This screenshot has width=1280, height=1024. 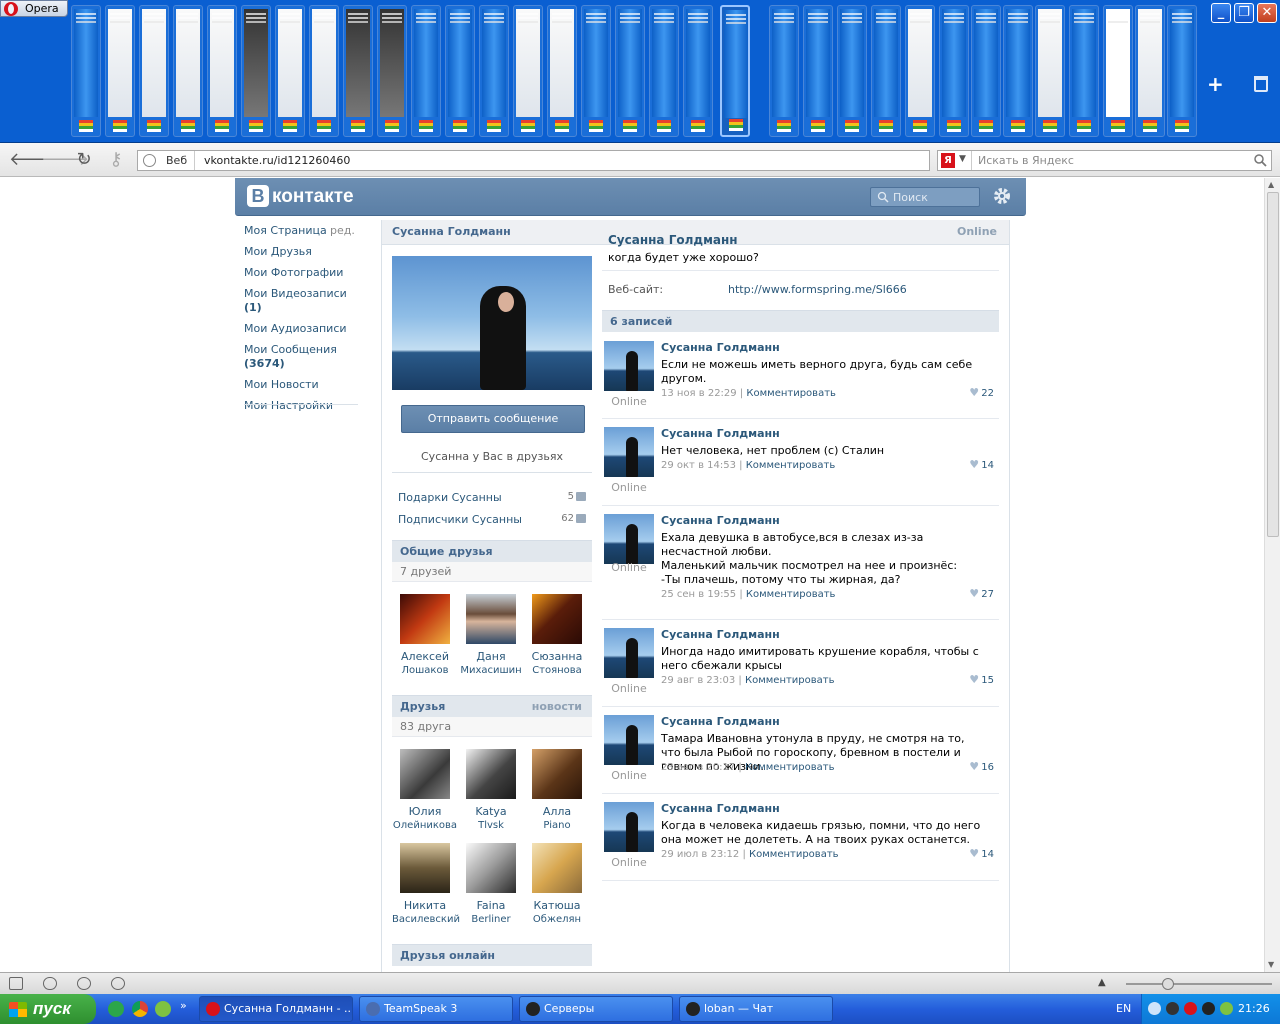 What do you see at coordinates (1123, 1008) in the screenshot?
I see `language-indicator: EN` at bounding box center [1123, 1008].